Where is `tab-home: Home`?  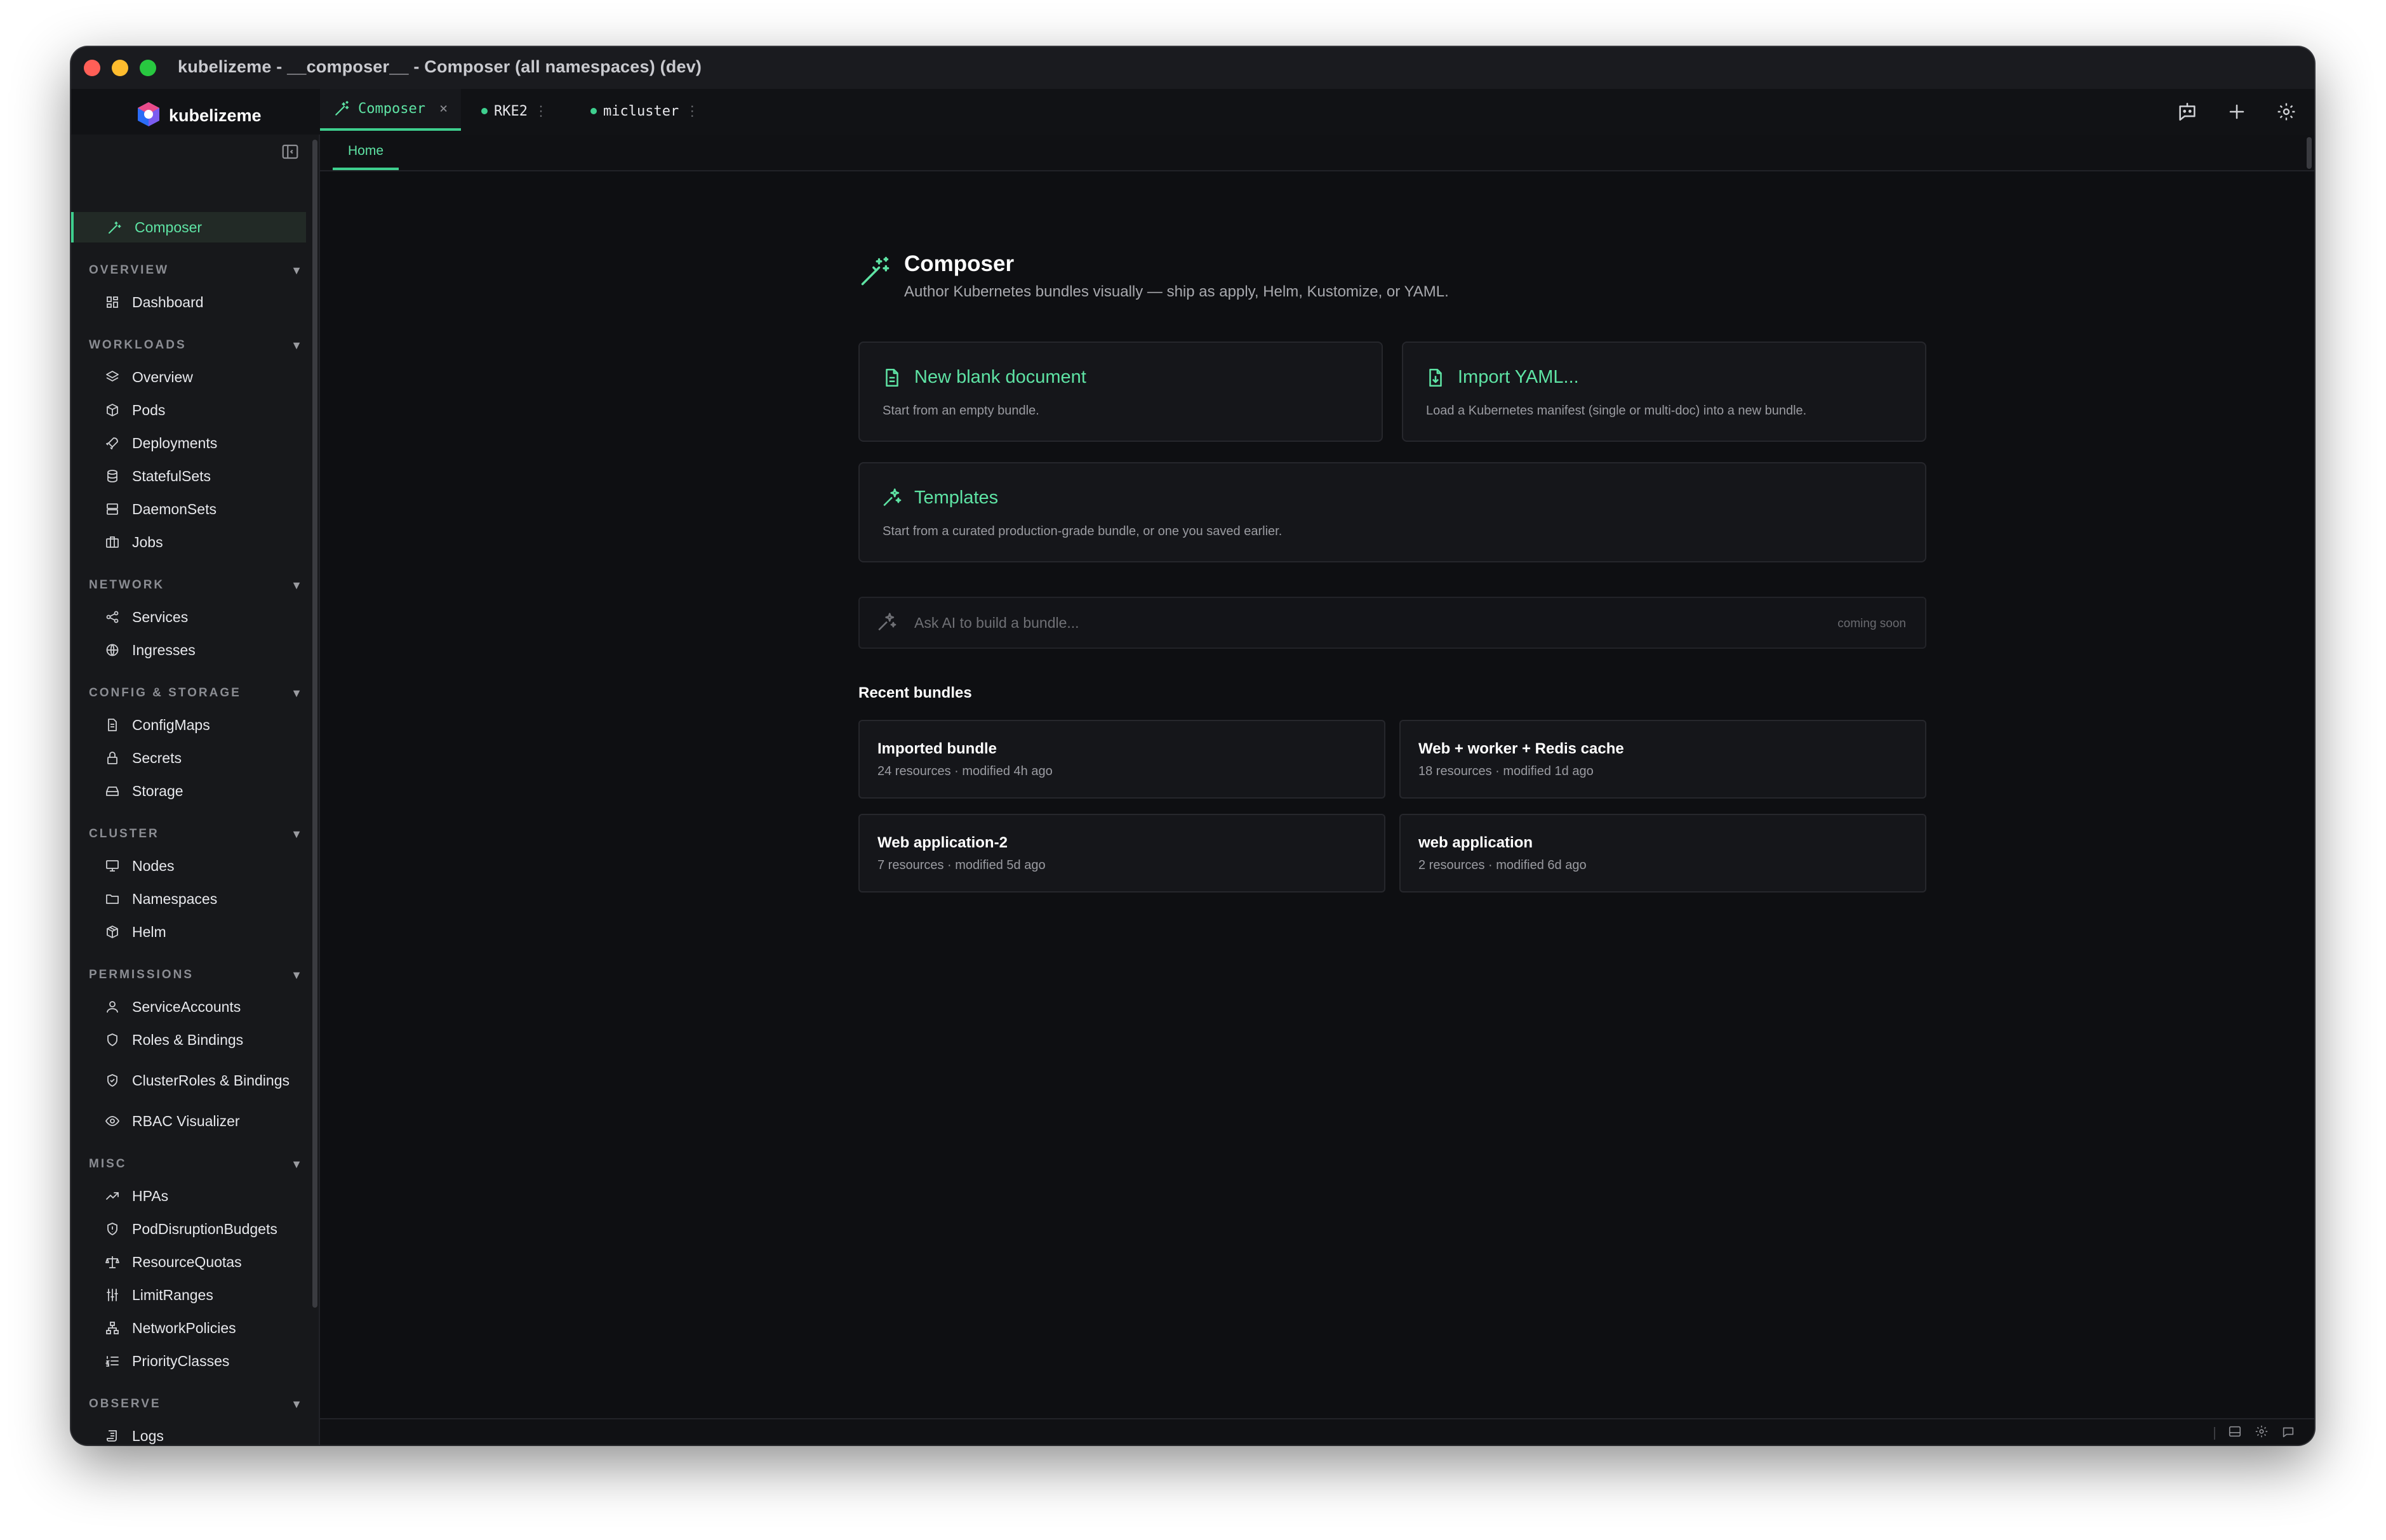
tab-home: Home is located at coordinates (366, 152).